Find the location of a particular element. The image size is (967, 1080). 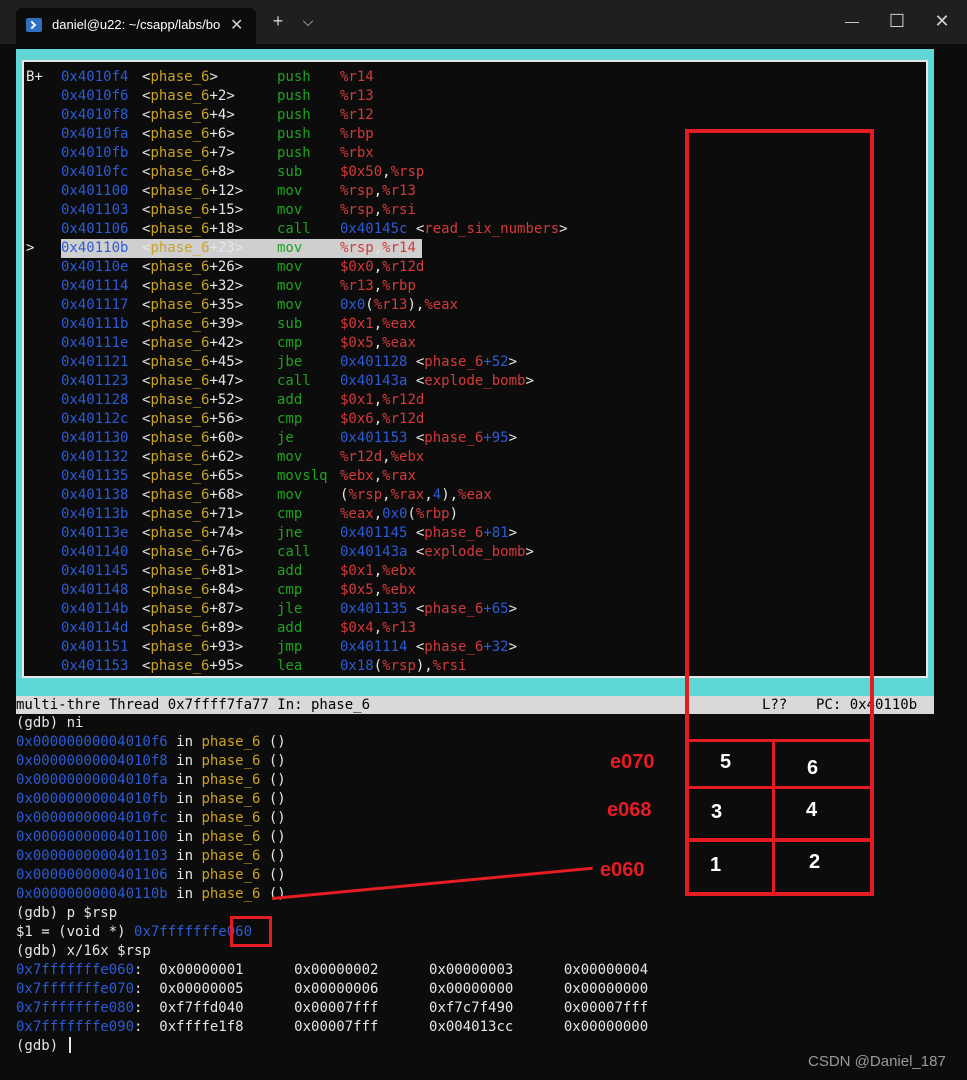

operand-token: explode_bomb is located at coordinates (475, 381).